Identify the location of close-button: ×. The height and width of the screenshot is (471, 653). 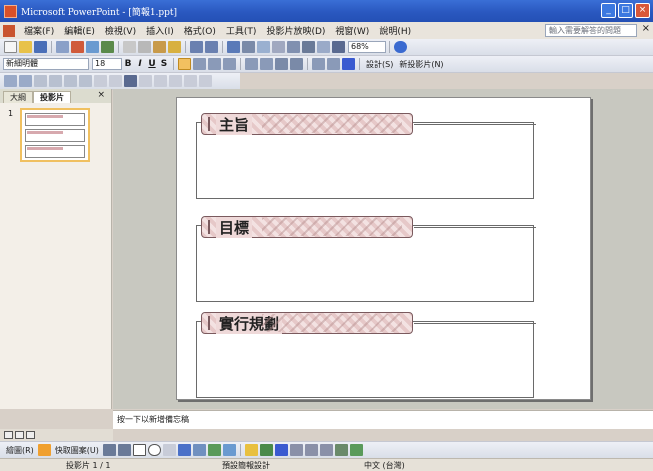
(642, 10).